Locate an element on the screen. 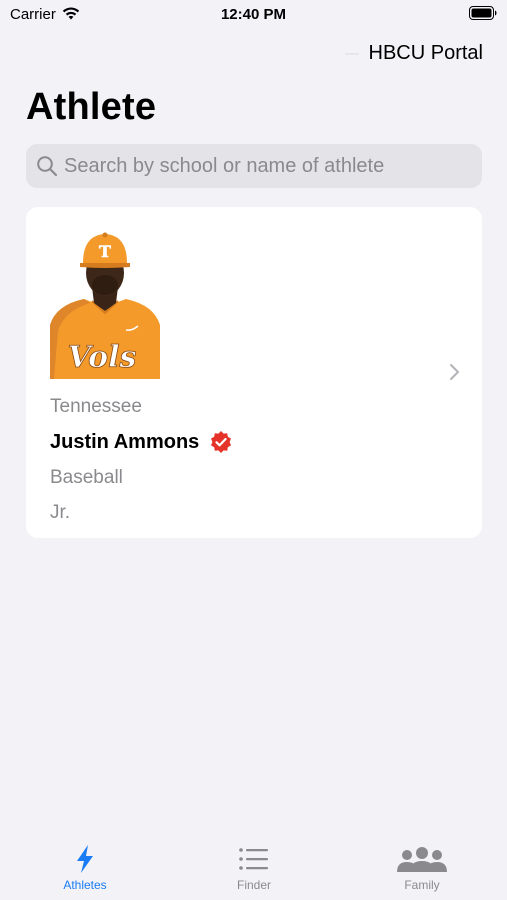  people-icon is located at coordinates (422, 859).